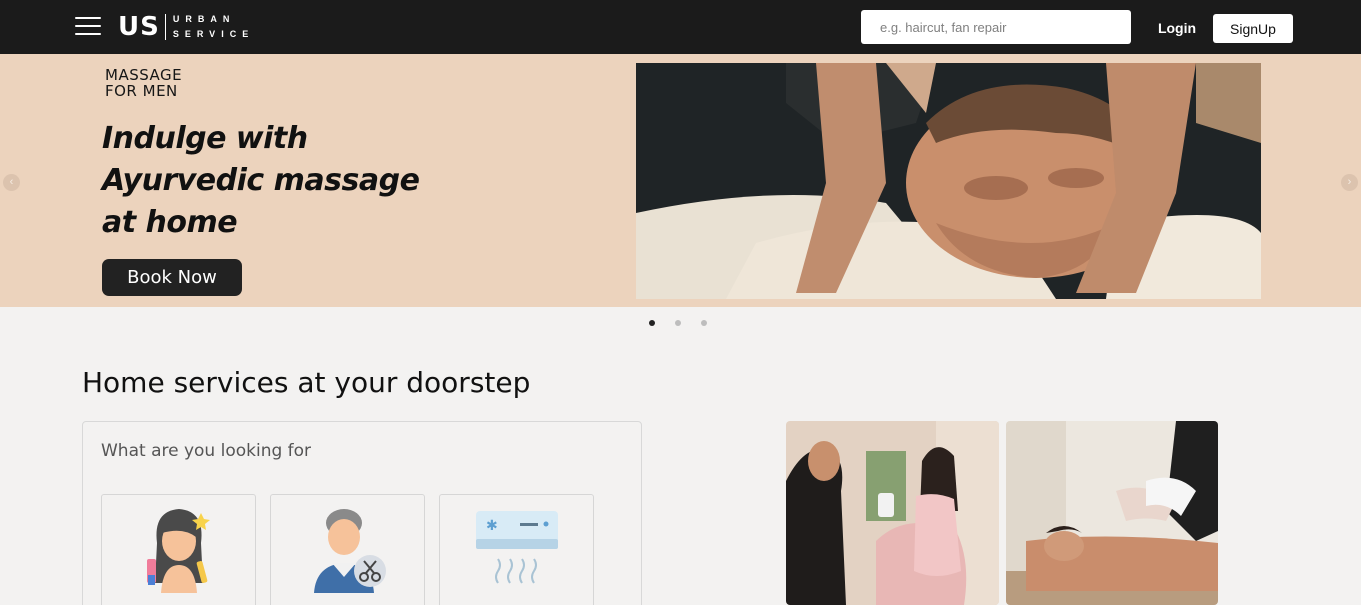 The width and height of the screenshot is (1361, 605). What do you see at coordinates (204, 19) in the screenshot?
I see `logo-word-urban: URBAN` at bounding box center [204, 19].